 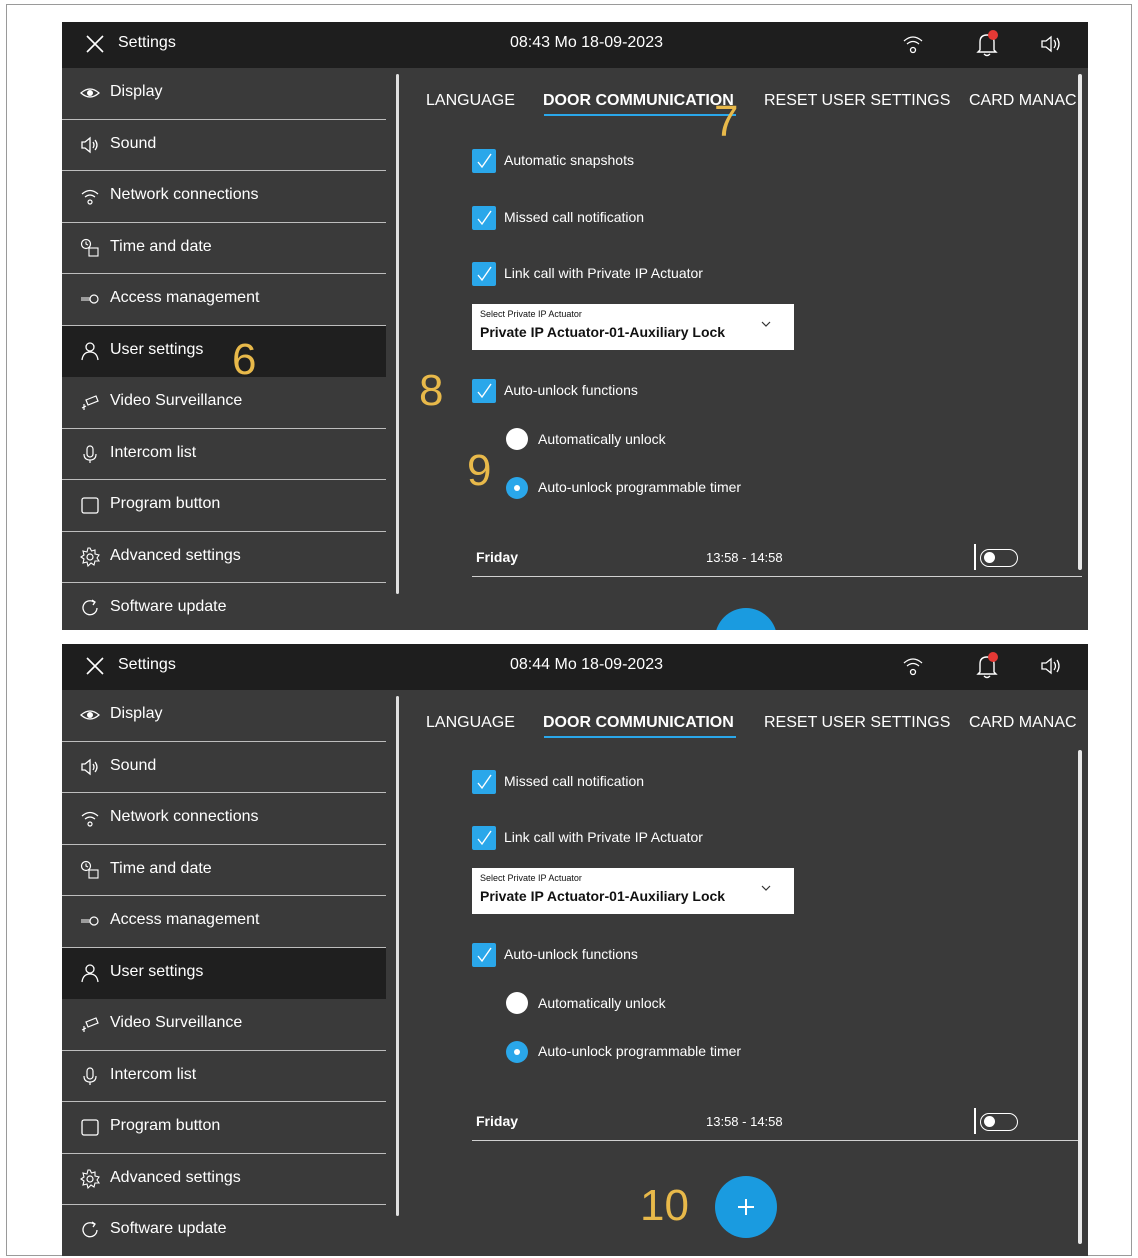 What do you see at coordinates (571, 954) in the screenshot?
I see `option-label: Auto-unlock functions` at bounding box center [571, 954].